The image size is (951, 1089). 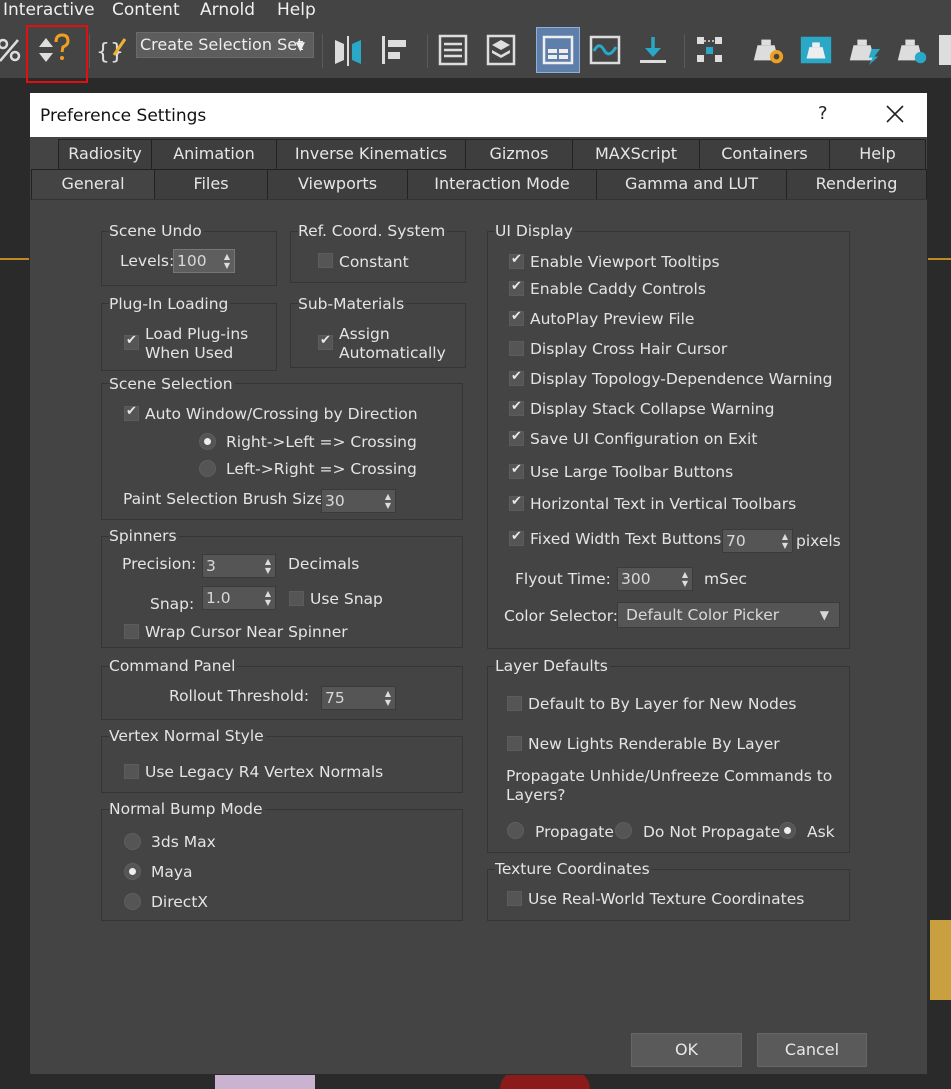 What do you see at coordinates (12, 50) in the screenshot?
I see `percent-snap-icon` at bounding box center [12, 50].